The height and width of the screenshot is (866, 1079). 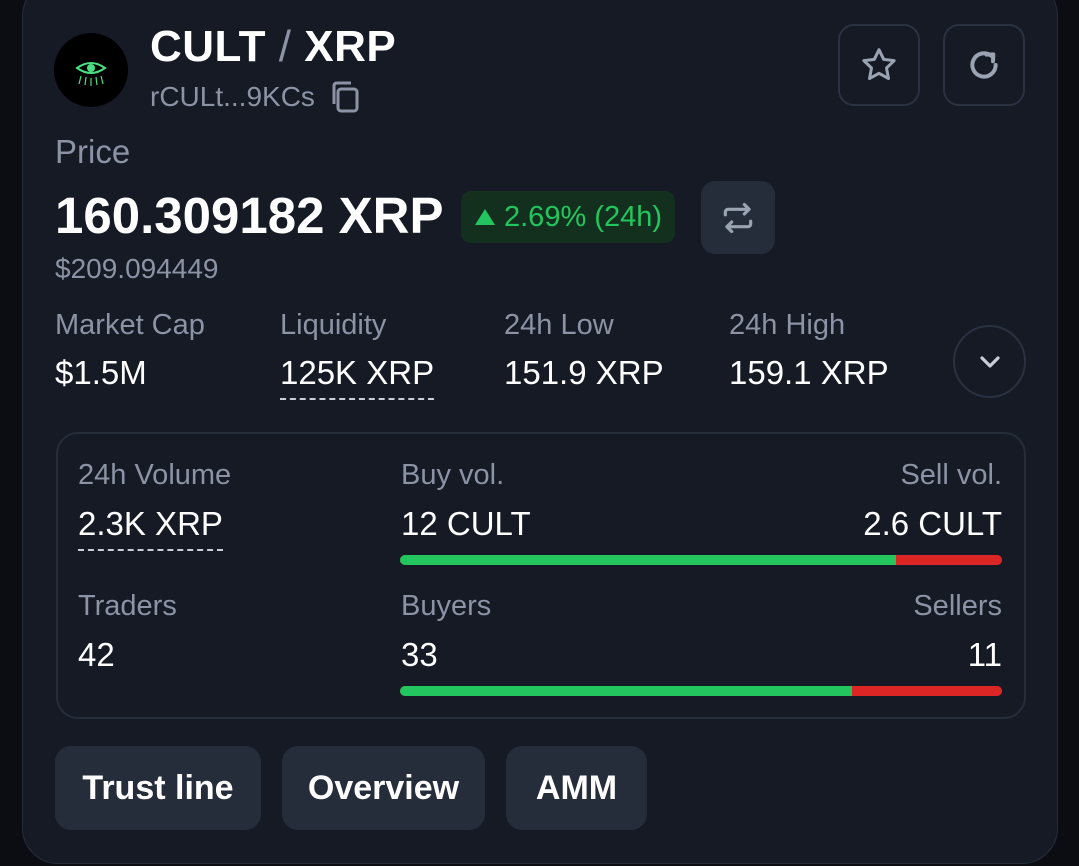 I want to click on star-icon, so click(x=879, y=64).